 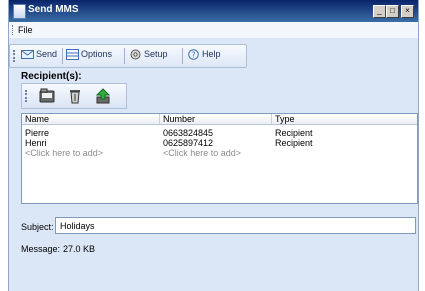 I want to click on column-header-name: Name, so click(x=91, y=119).